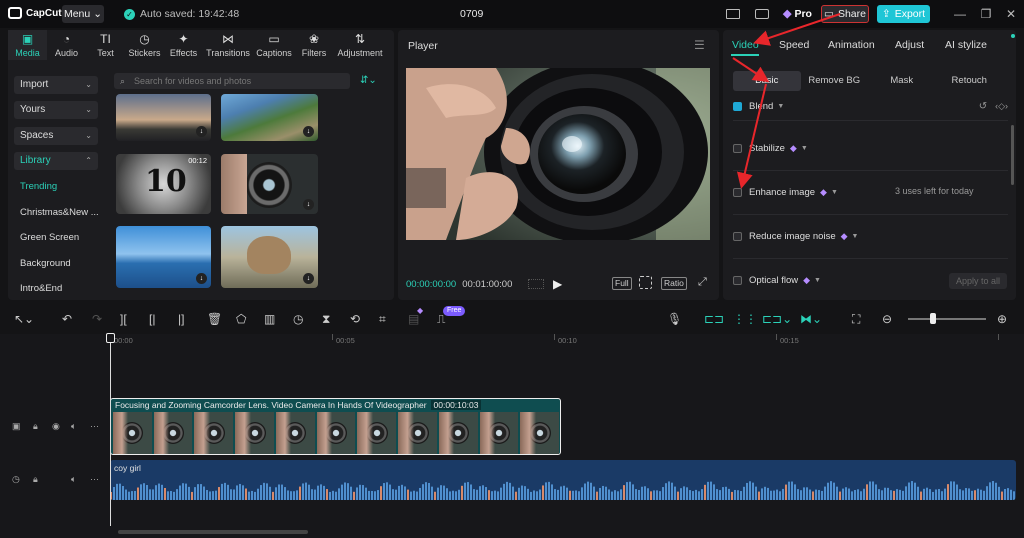 The width and height of the screenshot is (1024, 538). I want to click on tab-transitions: ⋈ Transitions, so click(228, 45).